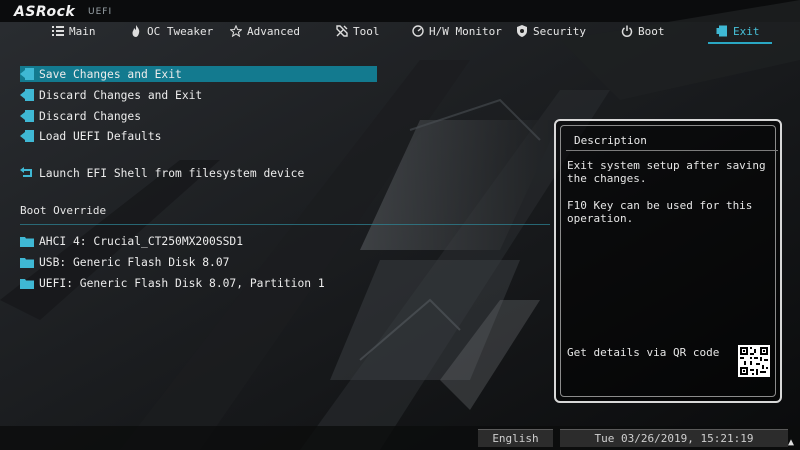  I want to click on refresh-arrow-icon, so click(27, 173).